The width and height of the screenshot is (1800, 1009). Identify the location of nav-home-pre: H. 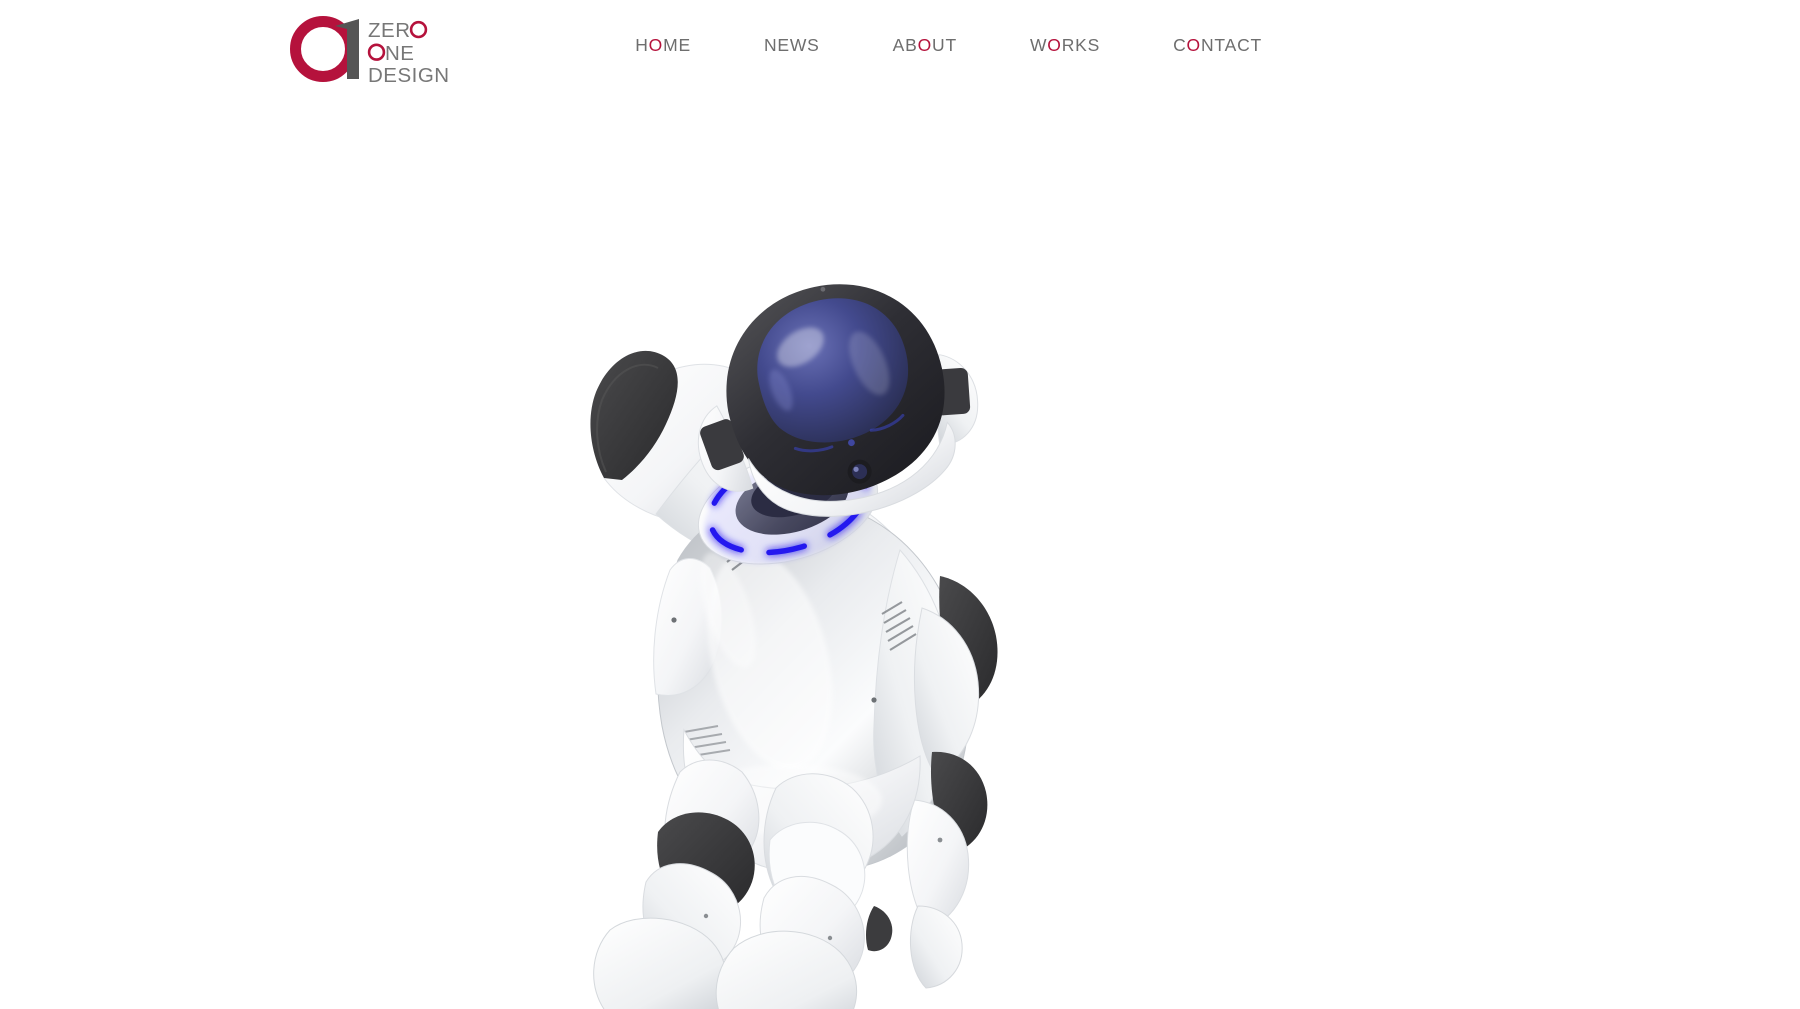
(642, 45).